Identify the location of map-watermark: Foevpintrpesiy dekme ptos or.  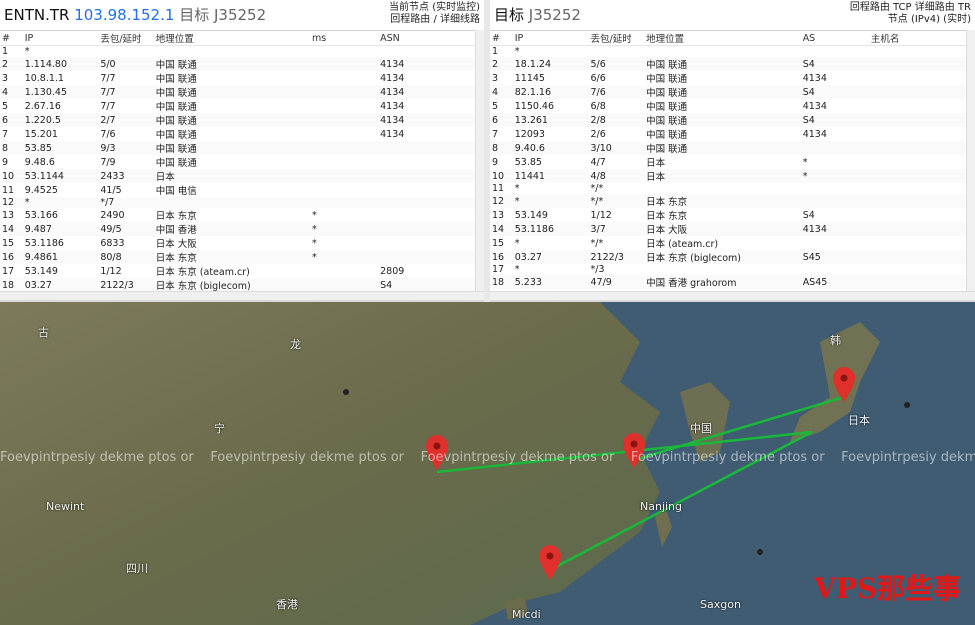
(517, 457).